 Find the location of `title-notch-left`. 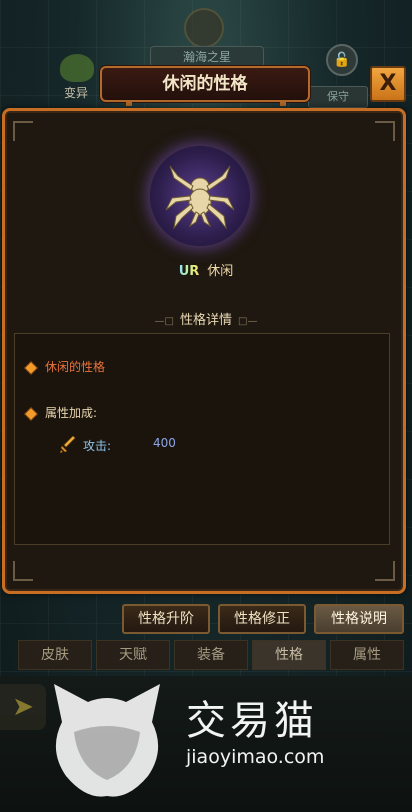

title-notch-left is located at coordinates (129, 103).